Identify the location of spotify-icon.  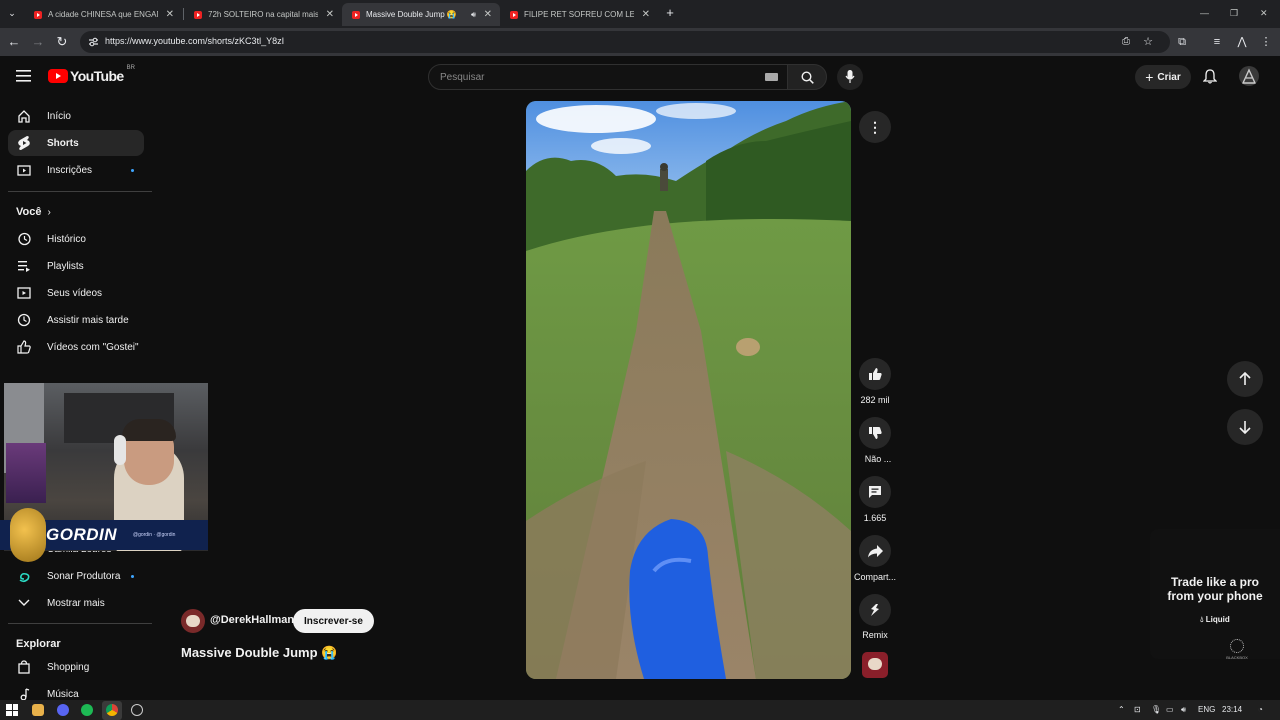
(87, 710).